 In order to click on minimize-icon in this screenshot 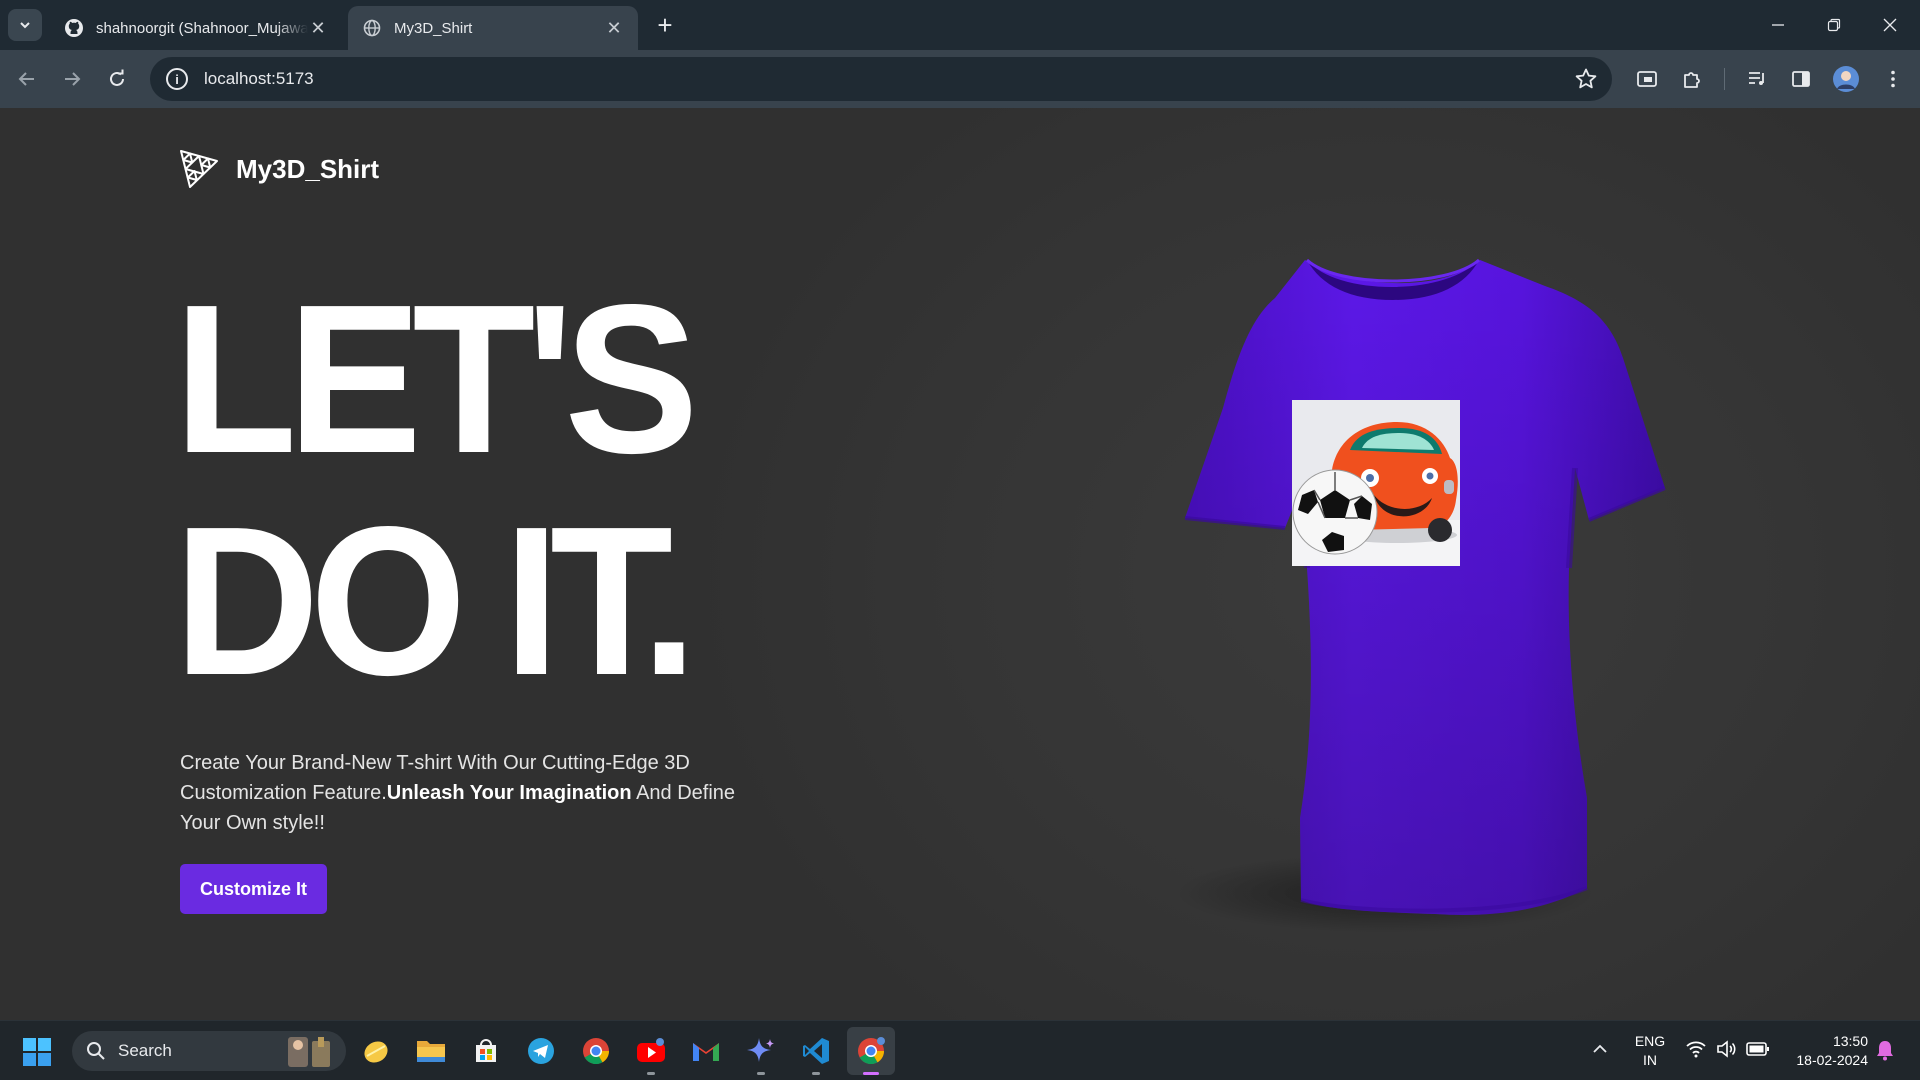, I will do `click(1778, 25)`.